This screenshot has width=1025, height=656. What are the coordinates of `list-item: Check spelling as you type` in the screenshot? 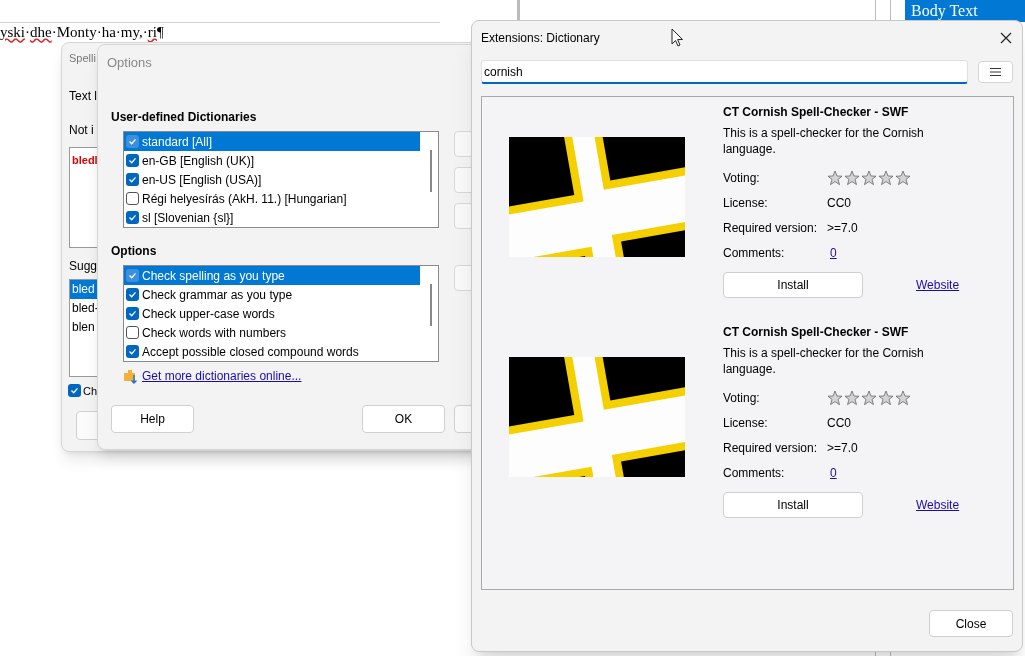 It's located at (272, 275).